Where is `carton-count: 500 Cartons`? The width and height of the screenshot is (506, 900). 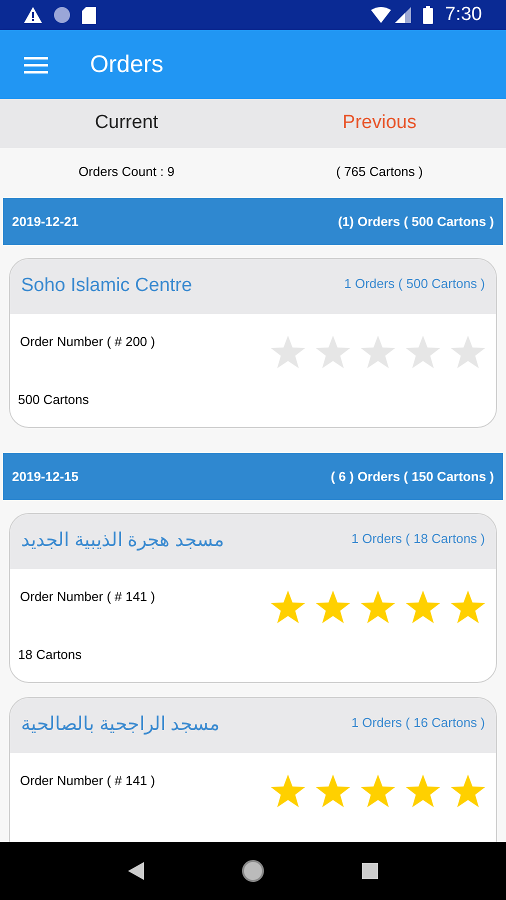 carton-count: 500 Cartons is located at coordinates (53, 400).